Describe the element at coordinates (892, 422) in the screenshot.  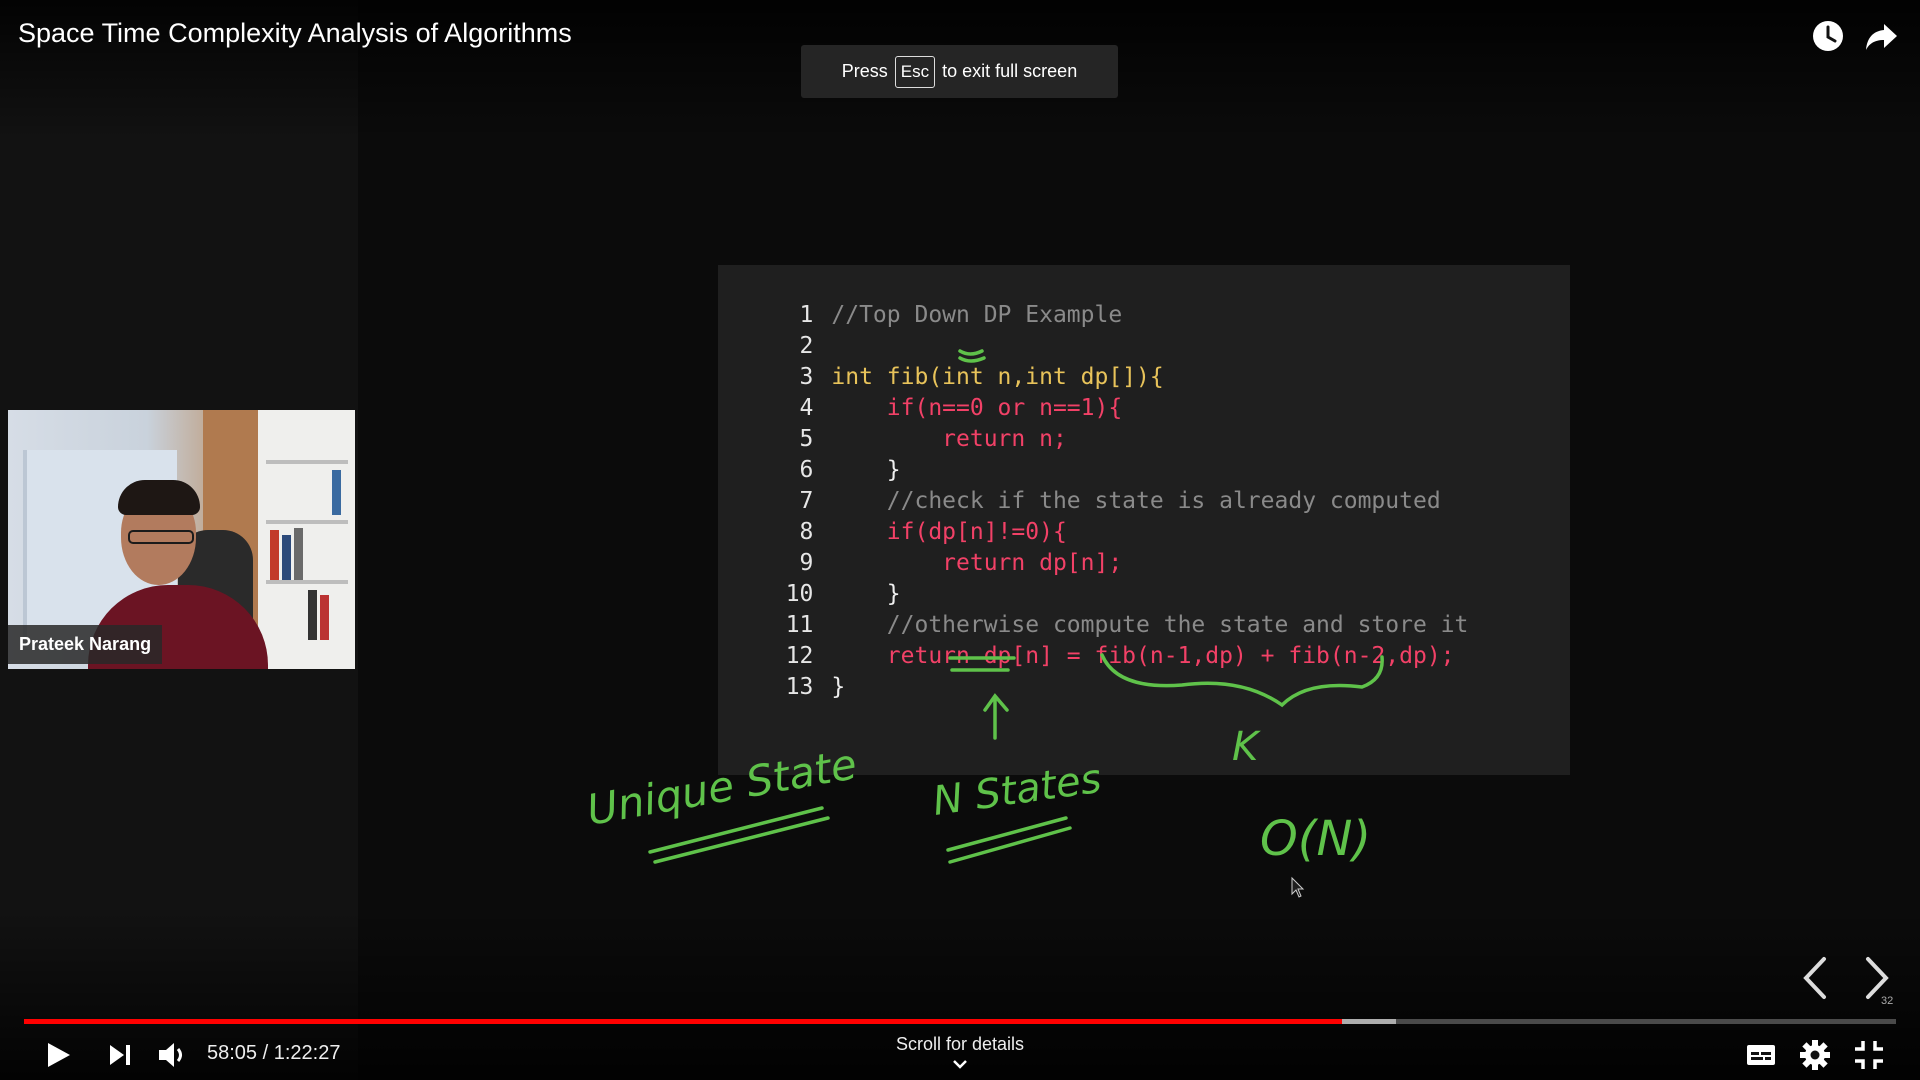
I see `code-line: 5 return n;` at that location.